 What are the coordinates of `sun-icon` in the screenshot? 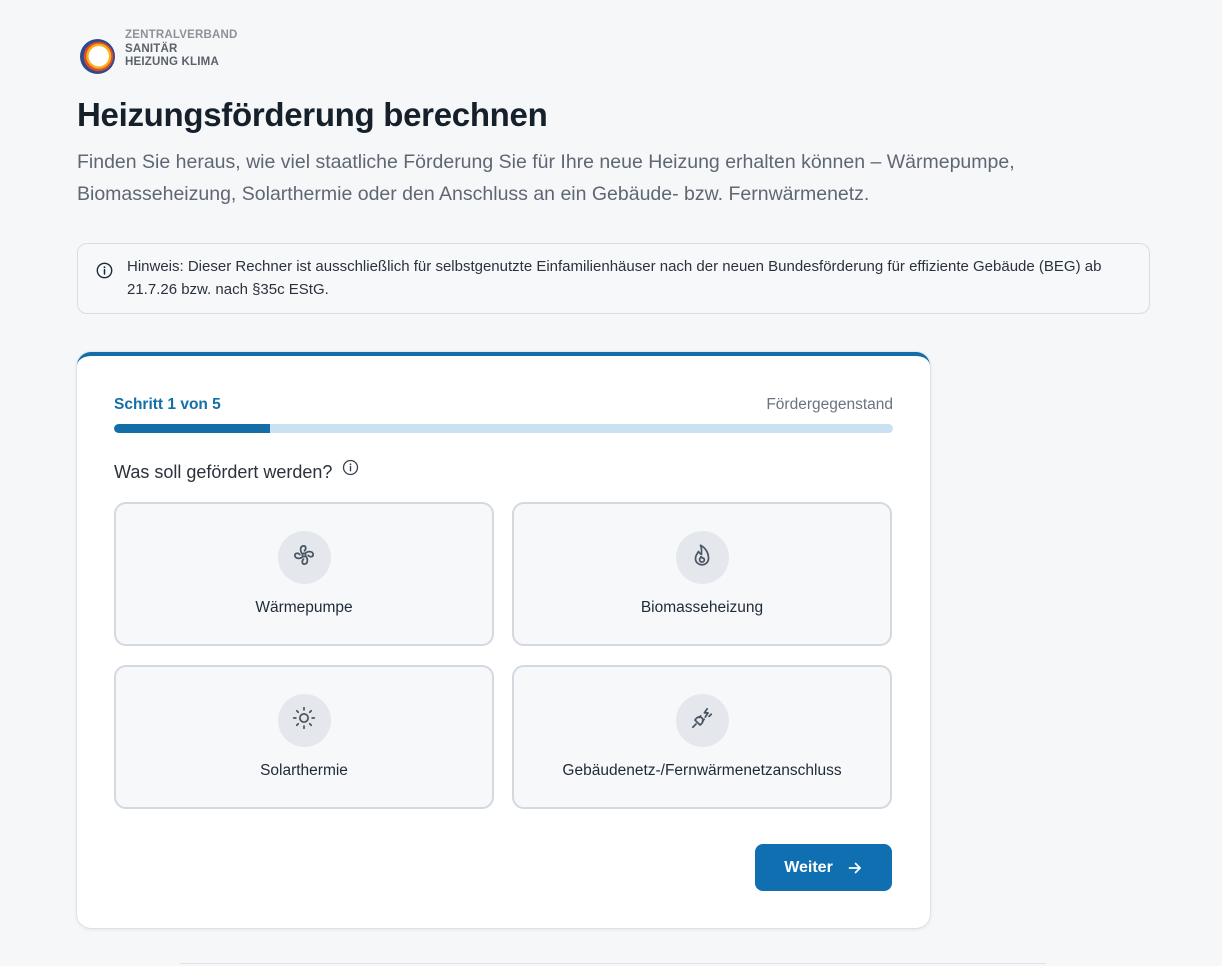 It's located at (304, 720).